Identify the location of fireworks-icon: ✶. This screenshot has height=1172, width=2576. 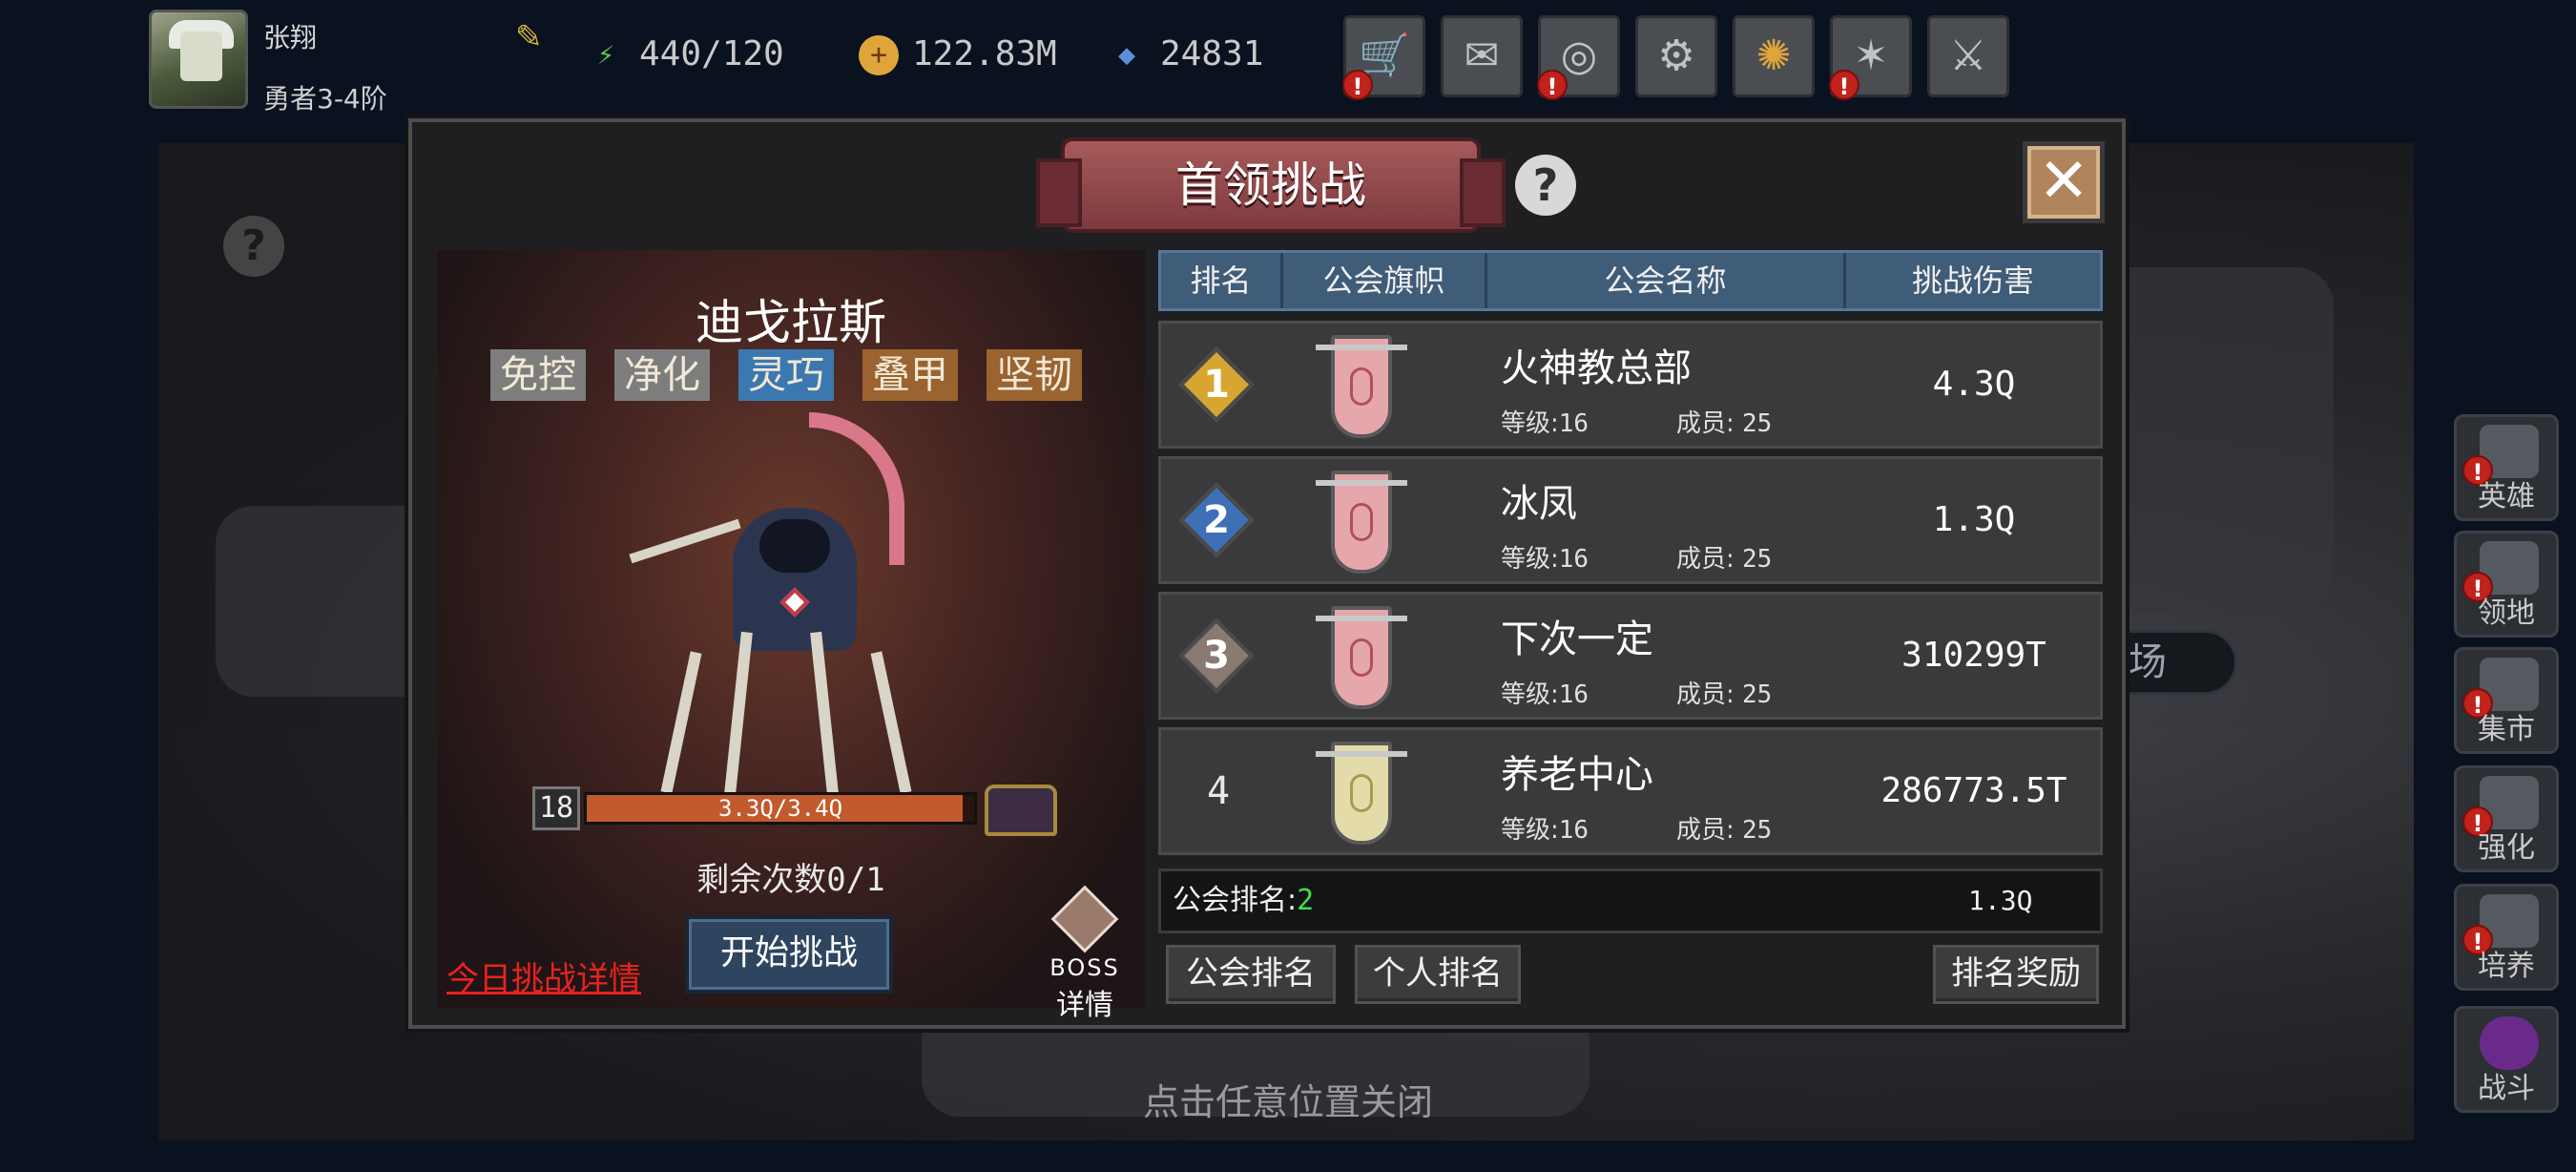
(1871, 55).